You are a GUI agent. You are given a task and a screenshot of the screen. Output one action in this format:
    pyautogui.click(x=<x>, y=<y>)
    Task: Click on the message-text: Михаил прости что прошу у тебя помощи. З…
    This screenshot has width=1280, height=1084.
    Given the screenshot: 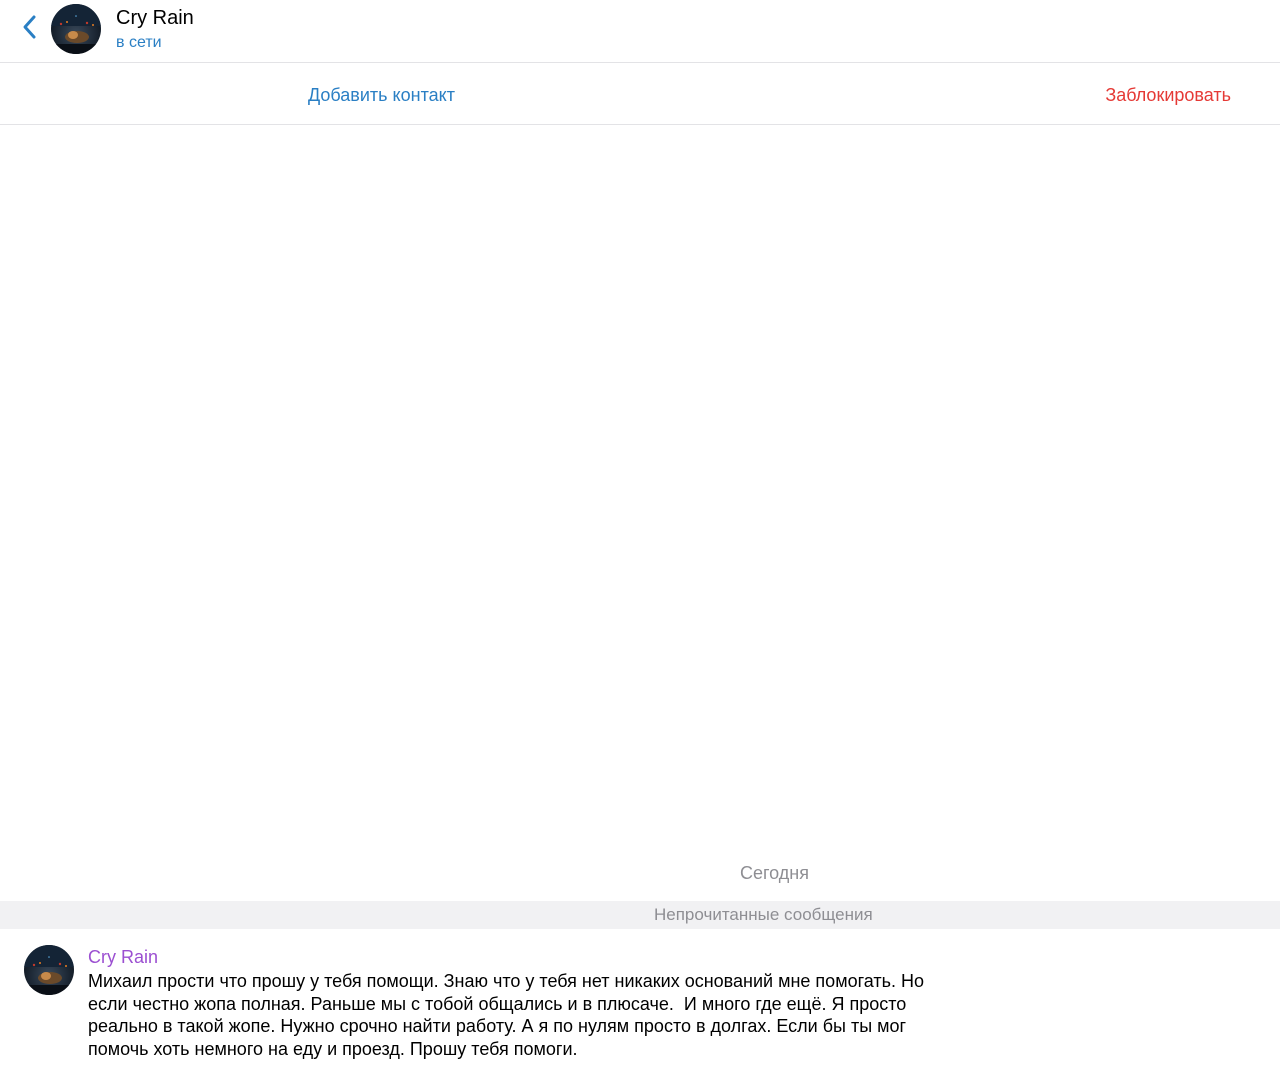 What is the action you would take?
    pyautogui.click(x=506, y=1015)
    